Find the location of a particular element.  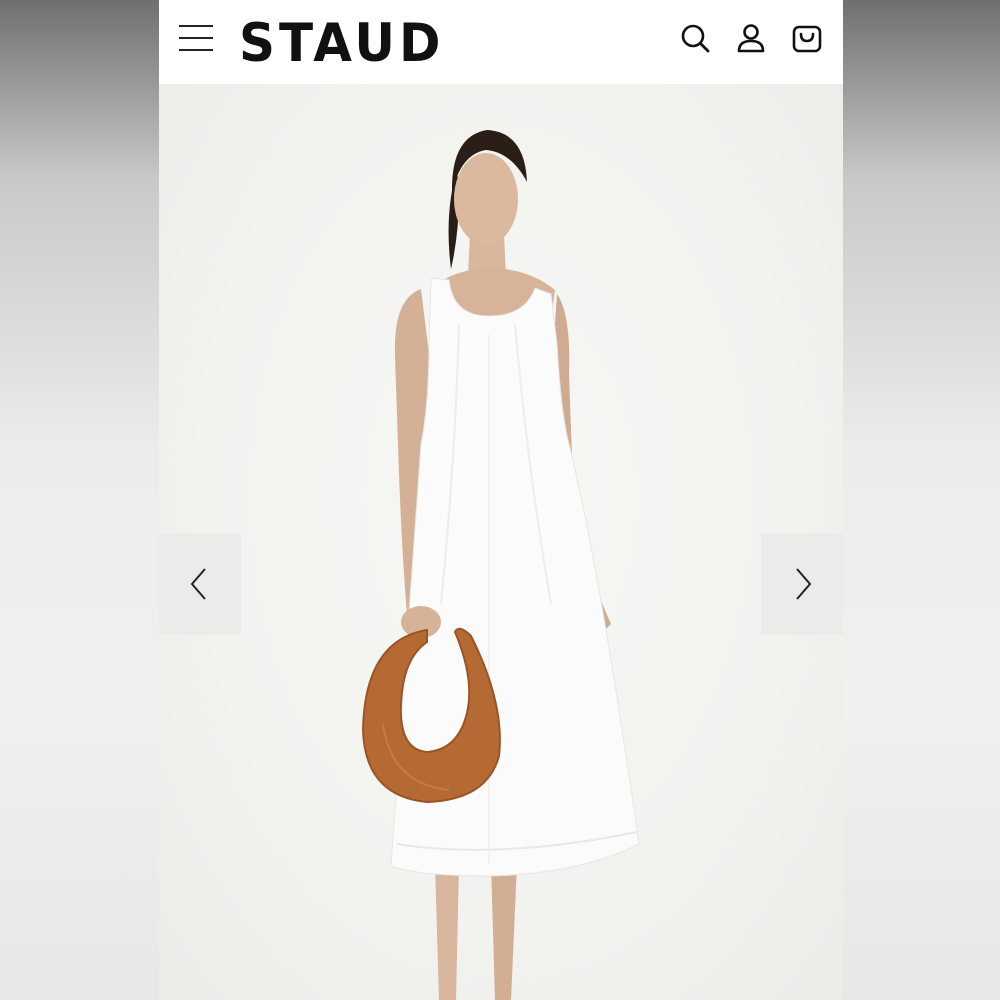

brand-logo: STAUD is located at coordinates (342, 42).